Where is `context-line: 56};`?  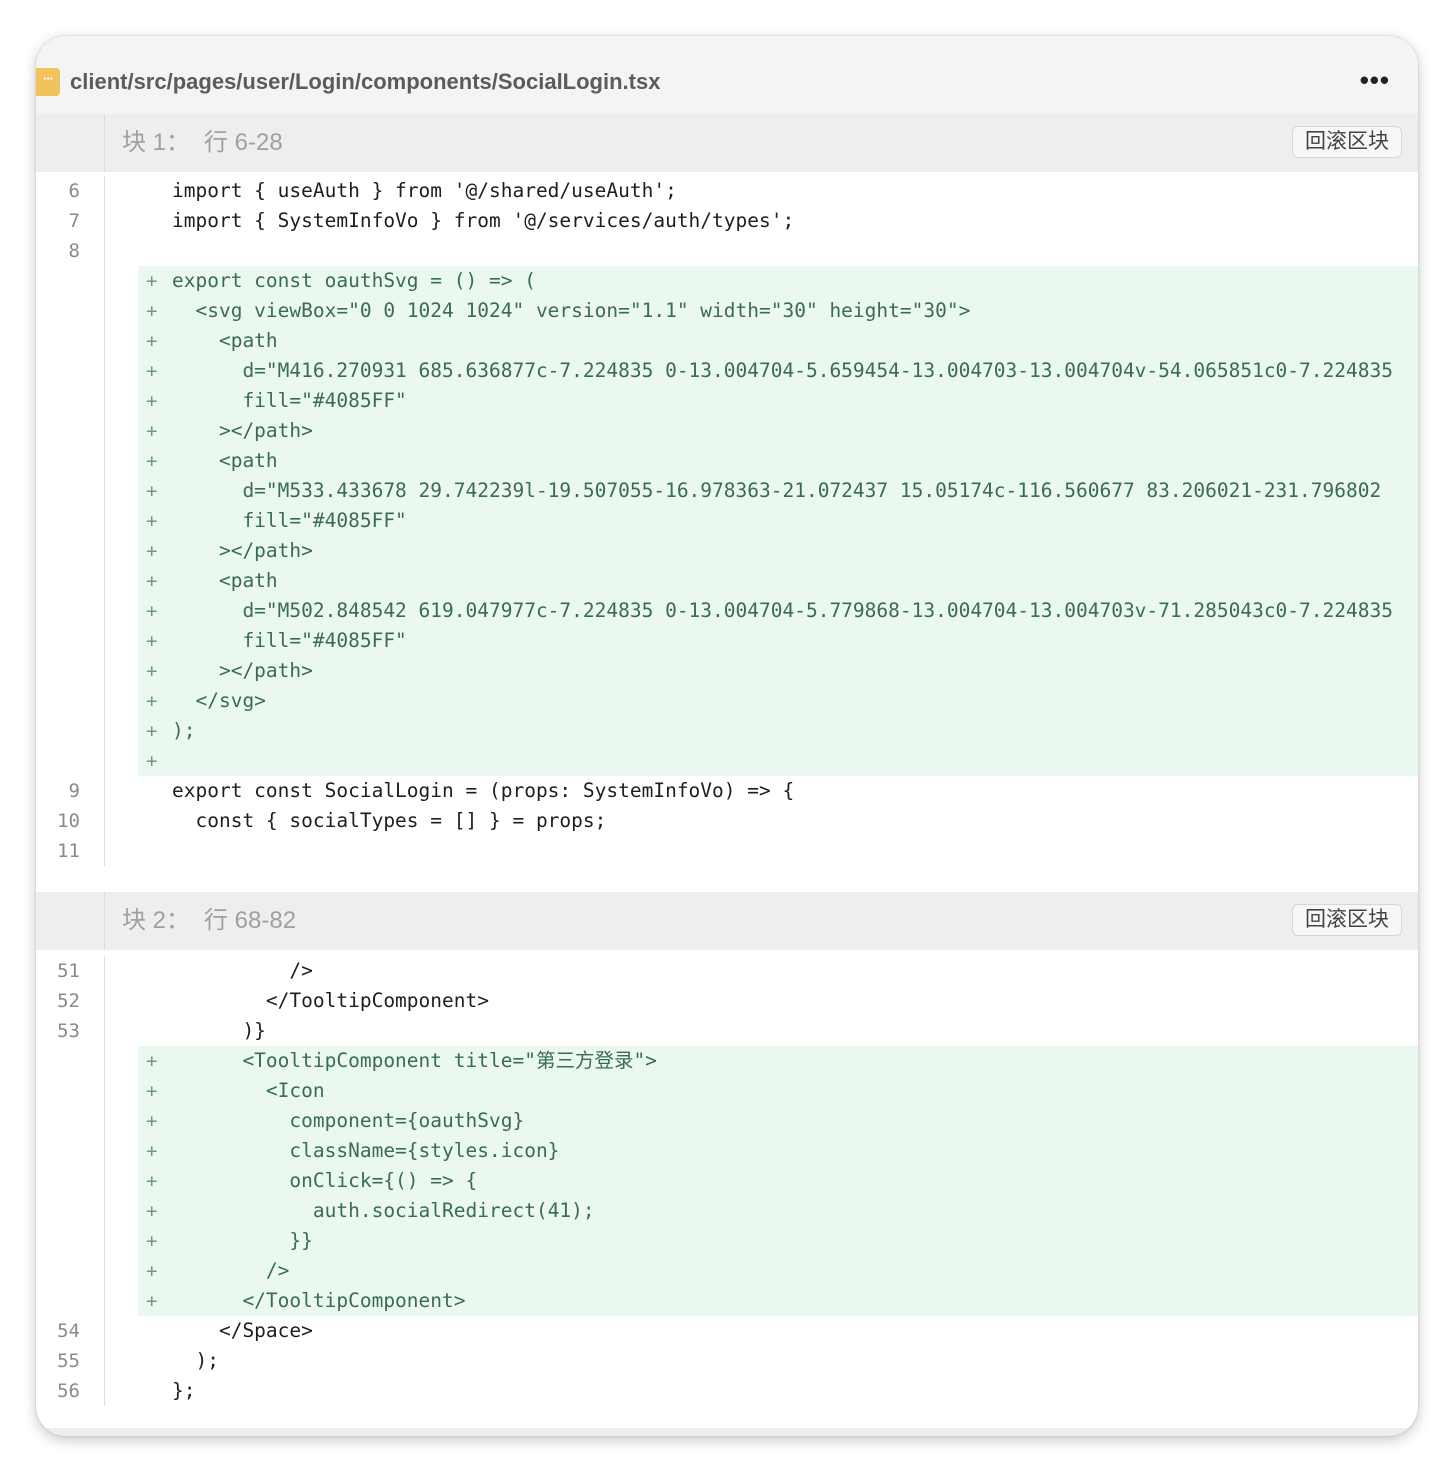 context-line: 56}; is located at coordinates (727, 1391).